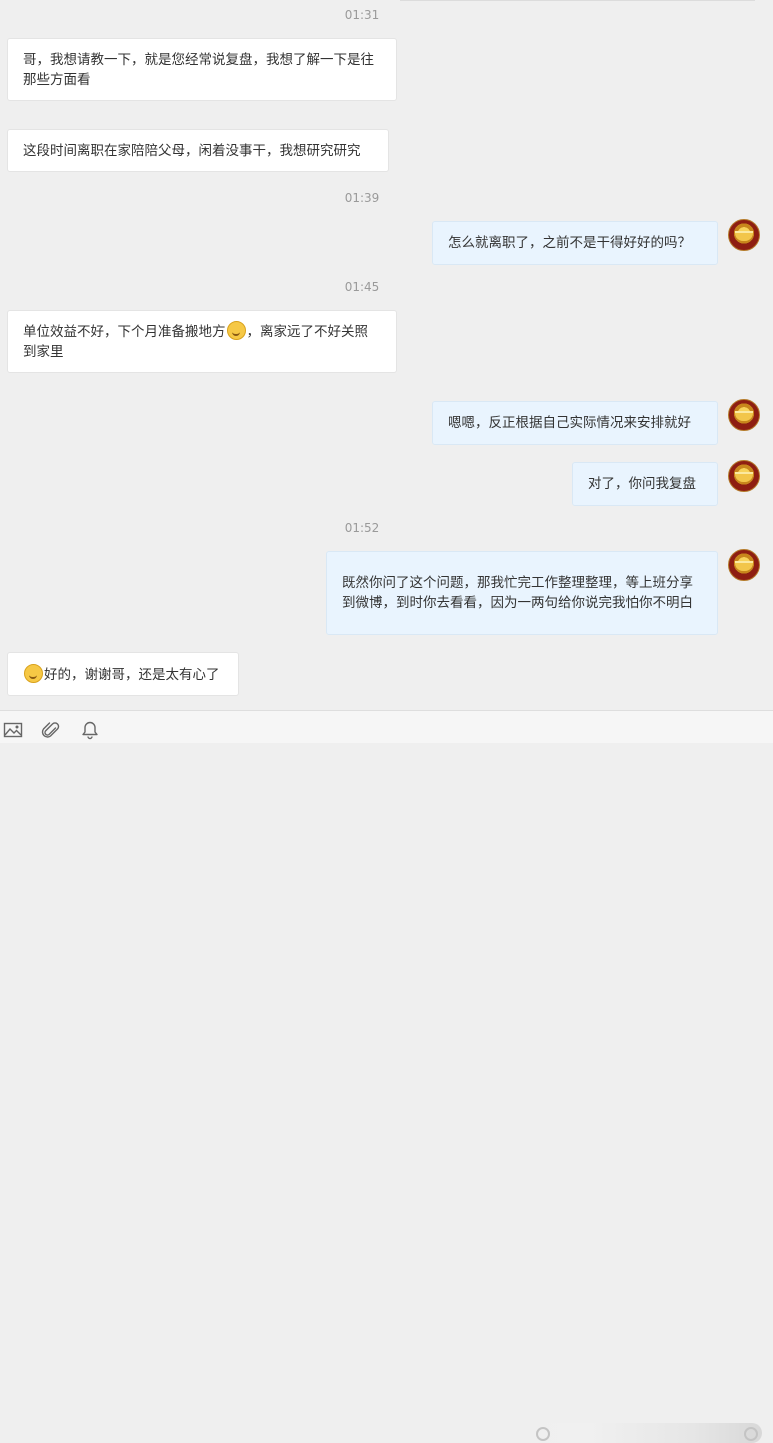  What do you see at coordinates (577, 0) in the screenshot?
I see `divider` at bounding box center [577, 0].